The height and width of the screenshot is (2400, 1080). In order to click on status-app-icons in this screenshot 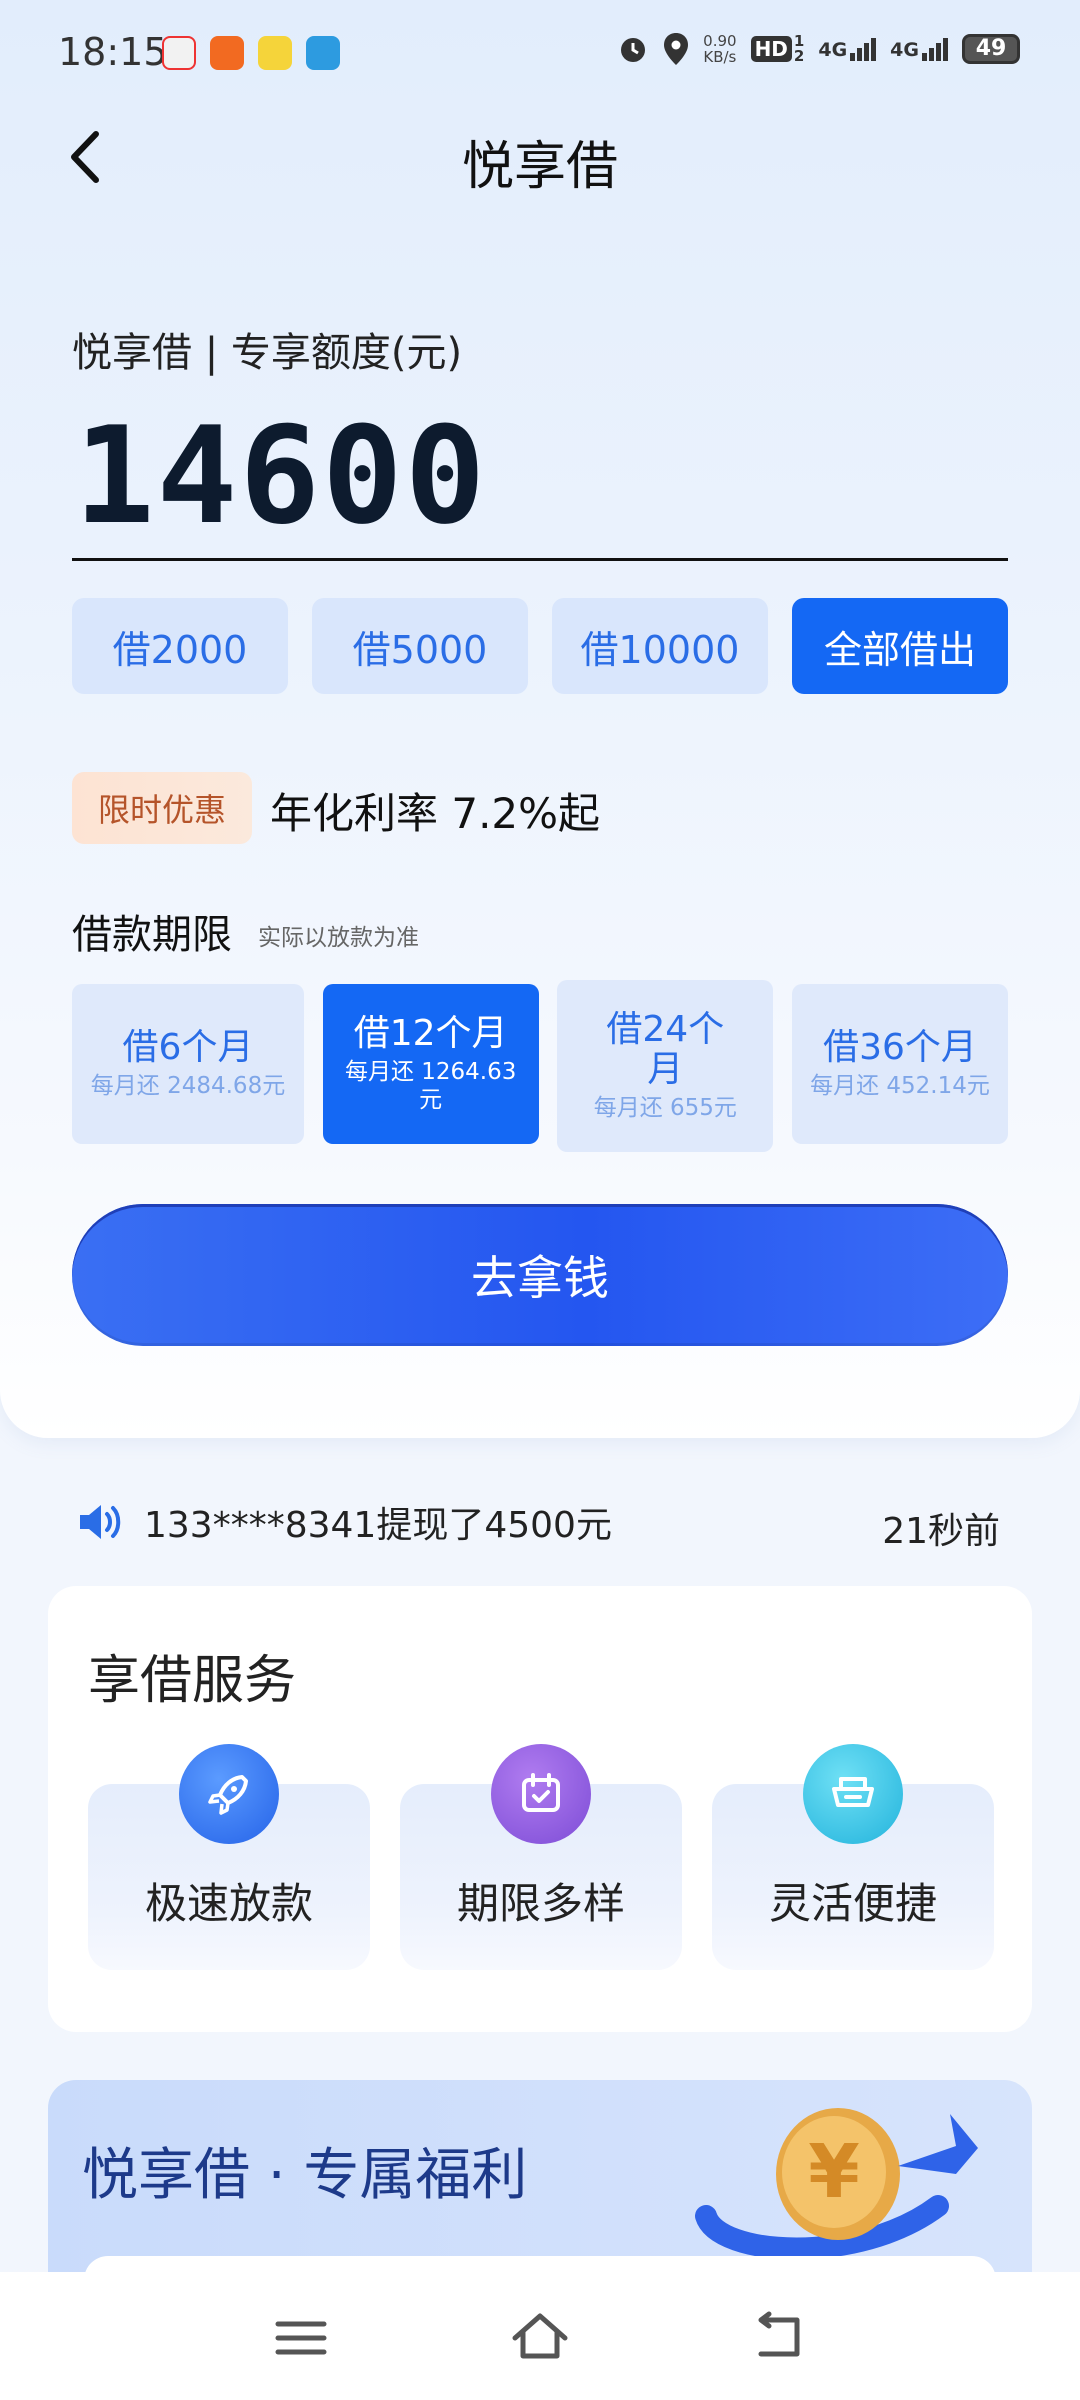, I will do `click(251, 53)`.